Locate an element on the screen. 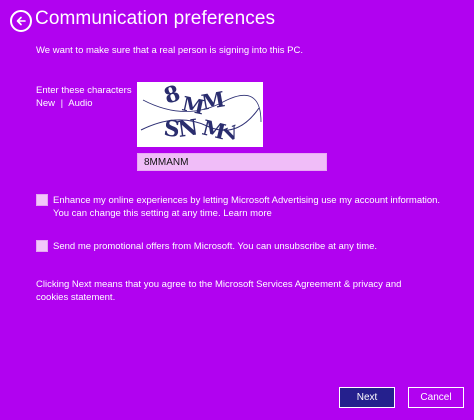  advertising-checkbox is located at coordinates (42, 200).